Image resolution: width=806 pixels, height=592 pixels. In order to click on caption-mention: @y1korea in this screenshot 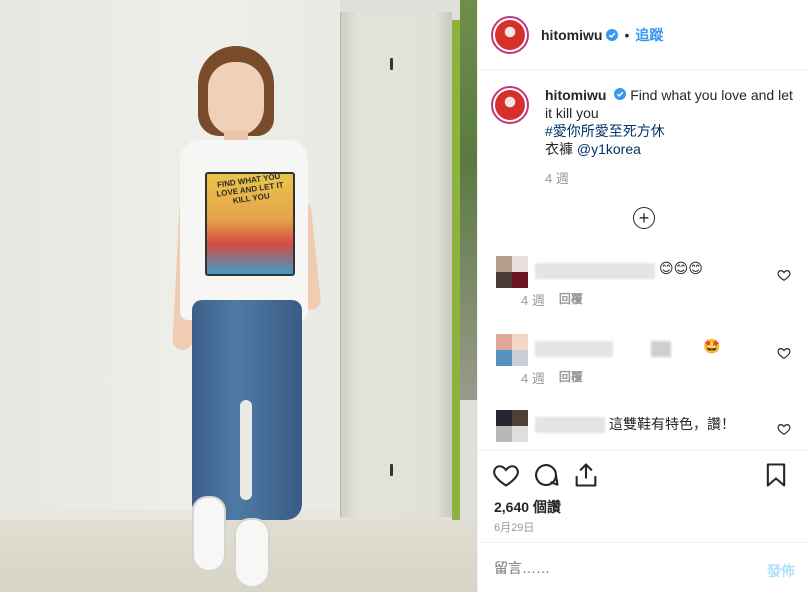, I will do `click(609, 149)`.